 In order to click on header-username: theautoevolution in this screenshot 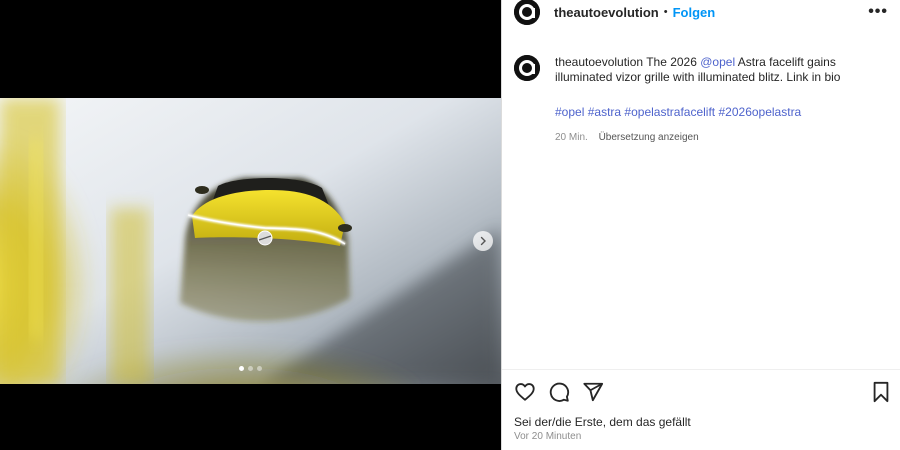, I will do `click(606, 12)`.